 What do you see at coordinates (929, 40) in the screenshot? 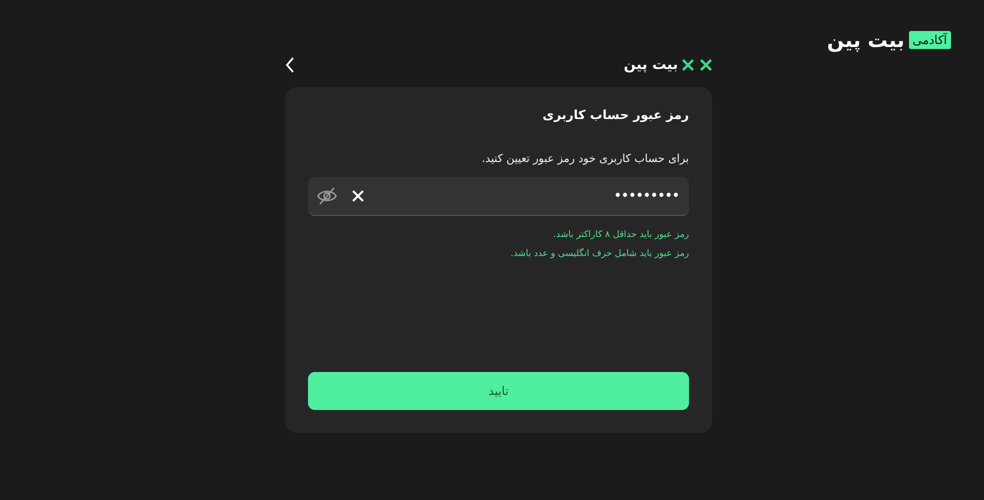
I see `logo-badge: آکادمی` at bounding box center [929, 40].